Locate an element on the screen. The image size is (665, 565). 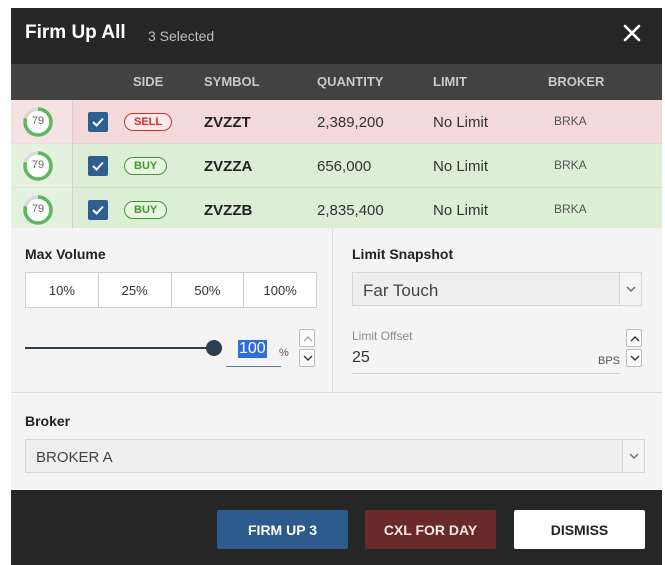
order-row: 79 BUY ZVZZB 2,835,400 No Limit BRKA is located at coordinates (336, 210).